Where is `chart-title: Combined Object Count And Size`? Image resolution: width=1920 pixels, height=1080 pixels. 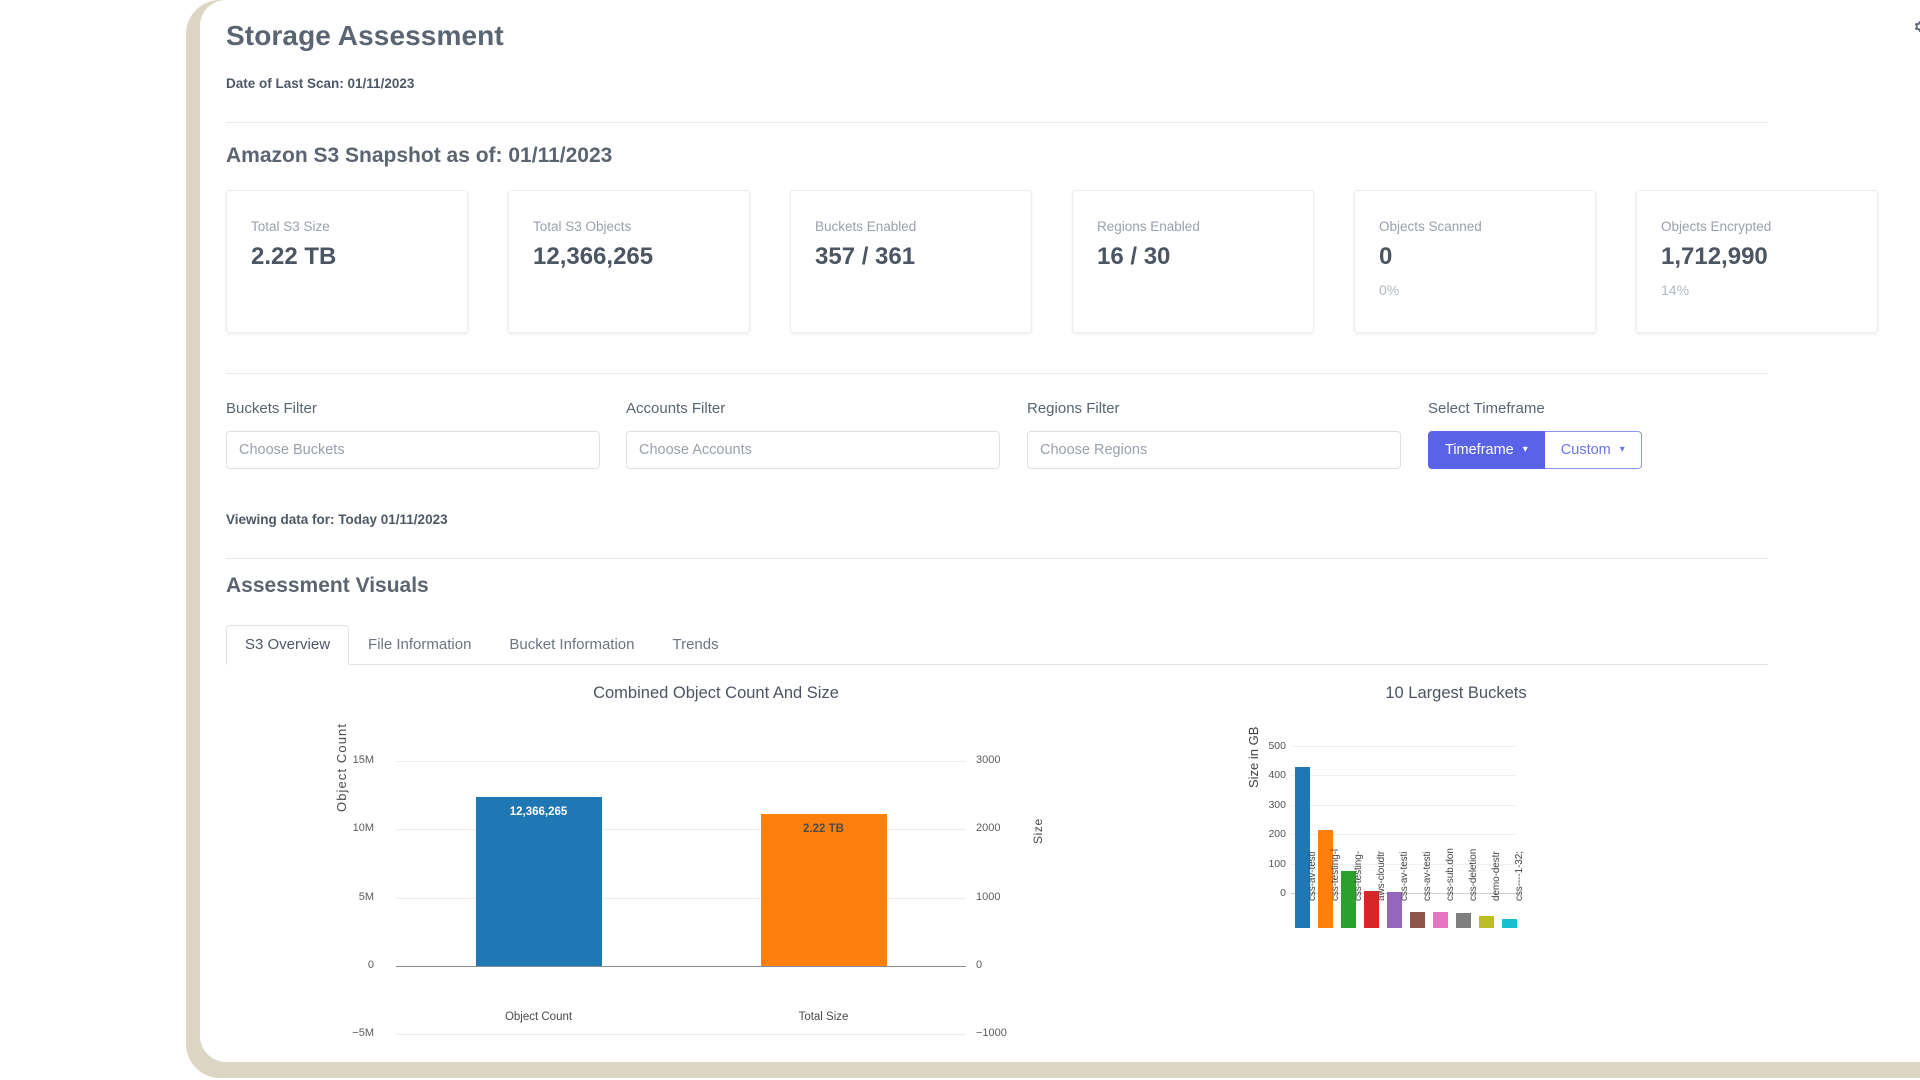 chart-title: Combined Object Count And Size is located at coordinates (716, 693).